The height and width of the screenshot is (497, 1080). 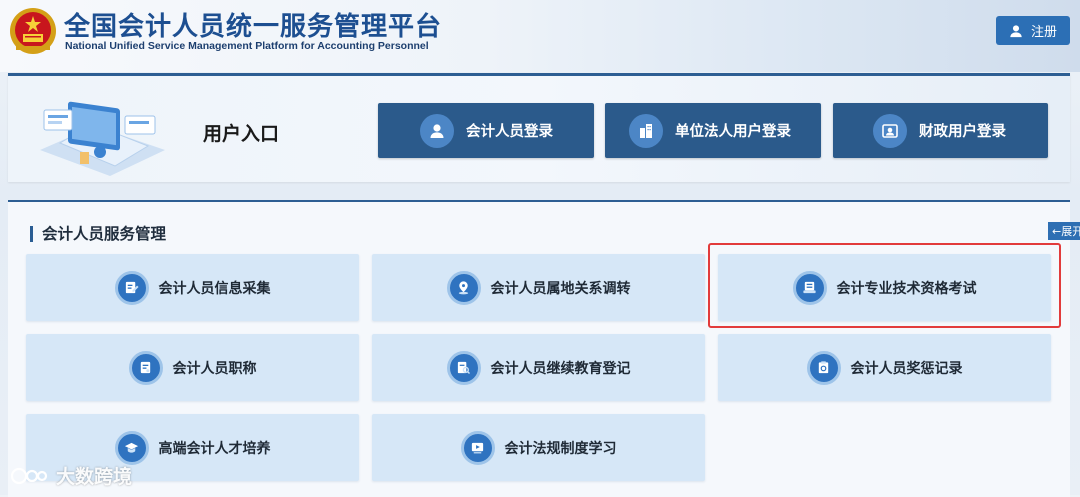 What do you see at coordinates (560, 368) in the screenshot?
I see `tile-label: 会计人员继续教育登记` at bounding box center [560, 368].